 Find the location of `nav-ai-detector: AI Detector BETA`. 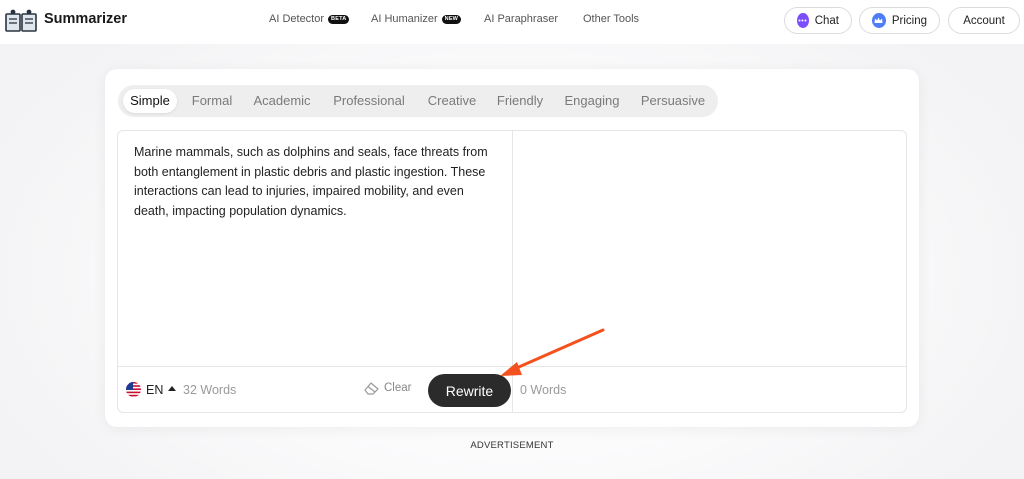

nav-ai-detector: AI Detector BETA is located at coordinates (309, 19).